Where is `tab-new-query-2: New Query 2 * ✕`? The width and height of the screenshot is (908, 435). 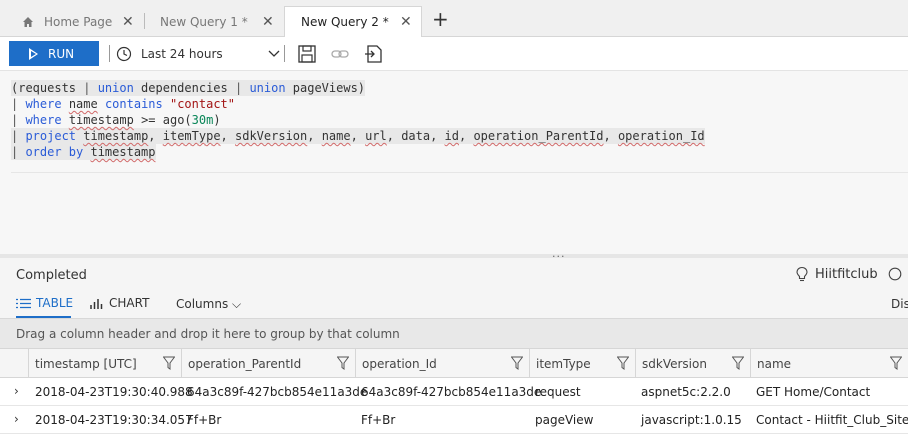 tab-new-query-2: New Query 2 * ✕ is located at coordinates (353, 21).